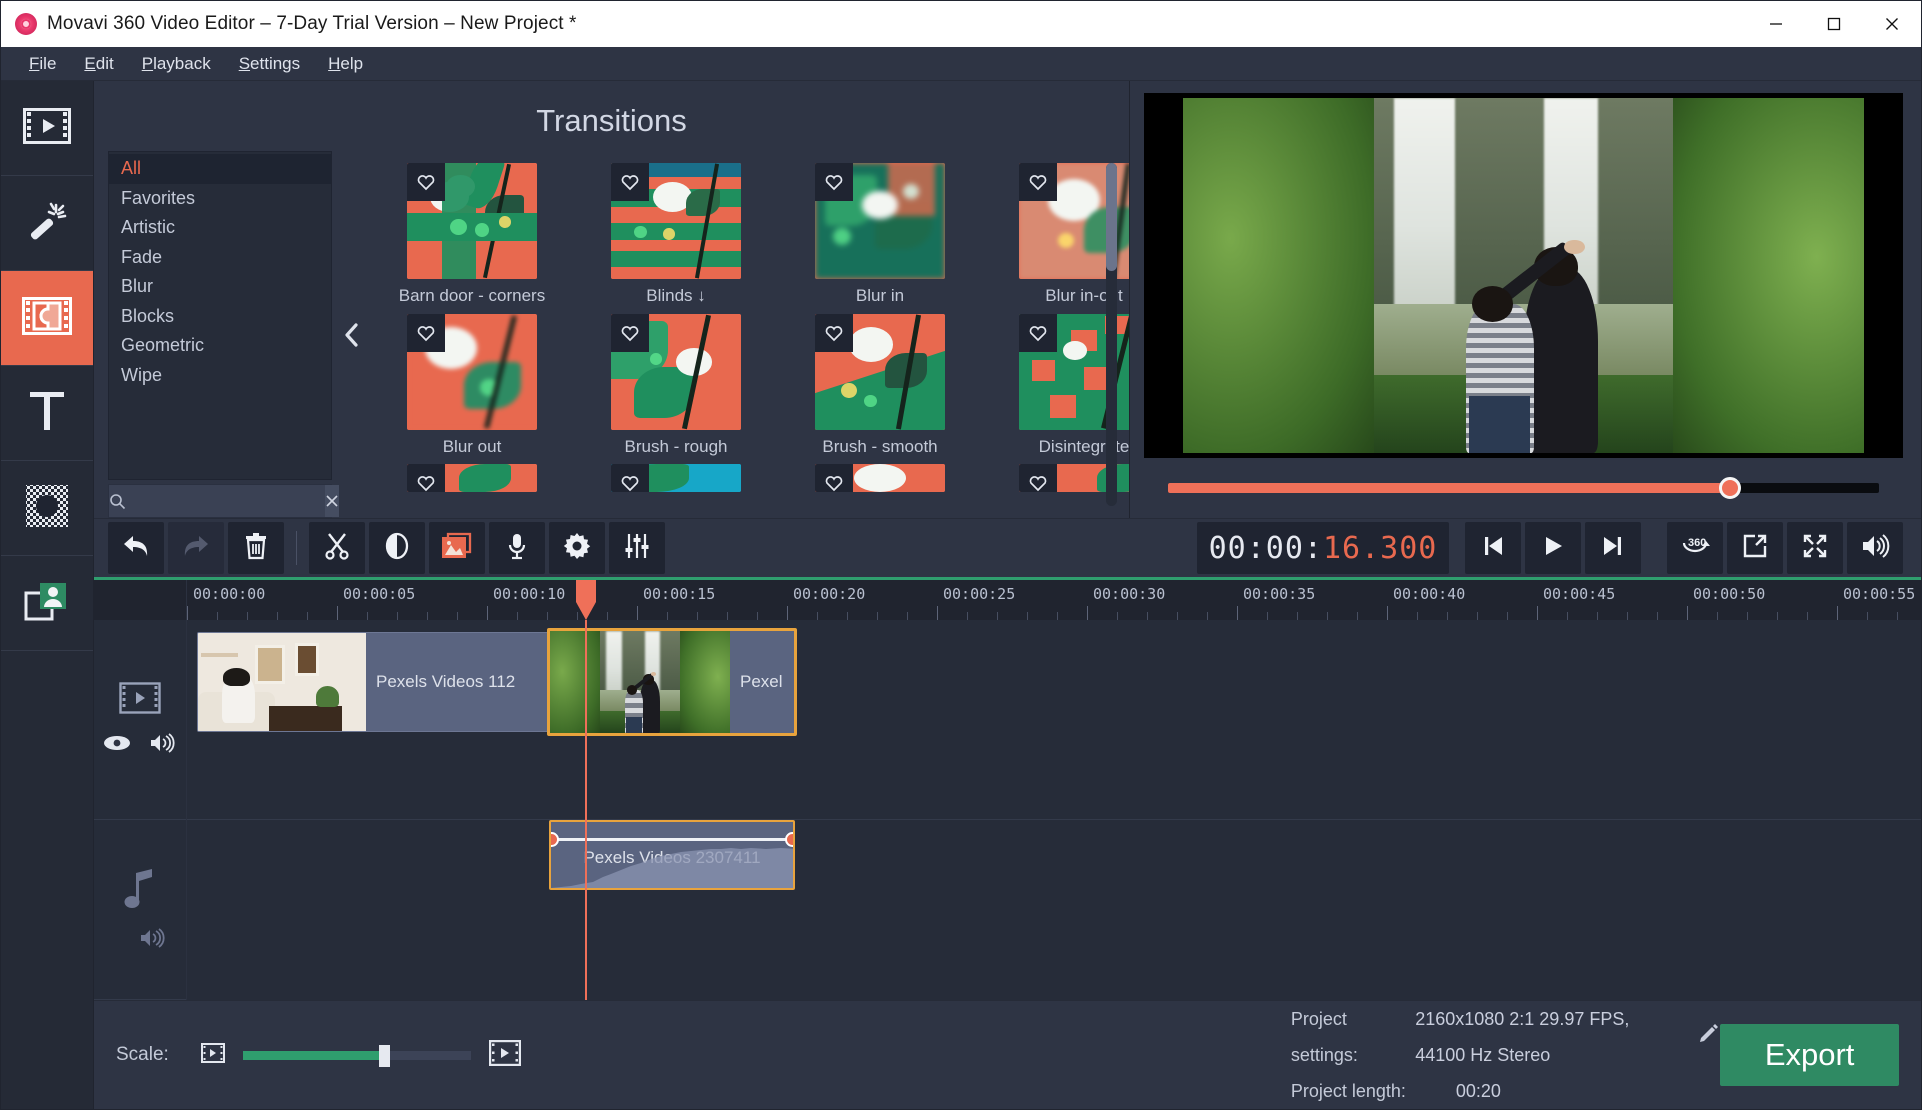 The width and height of the screenshot is (1922, 1110). What do you see at coordinates (1695, 548) in the screenshot?
I see `view-360-button: 360` at bounding box center [1695, 548].